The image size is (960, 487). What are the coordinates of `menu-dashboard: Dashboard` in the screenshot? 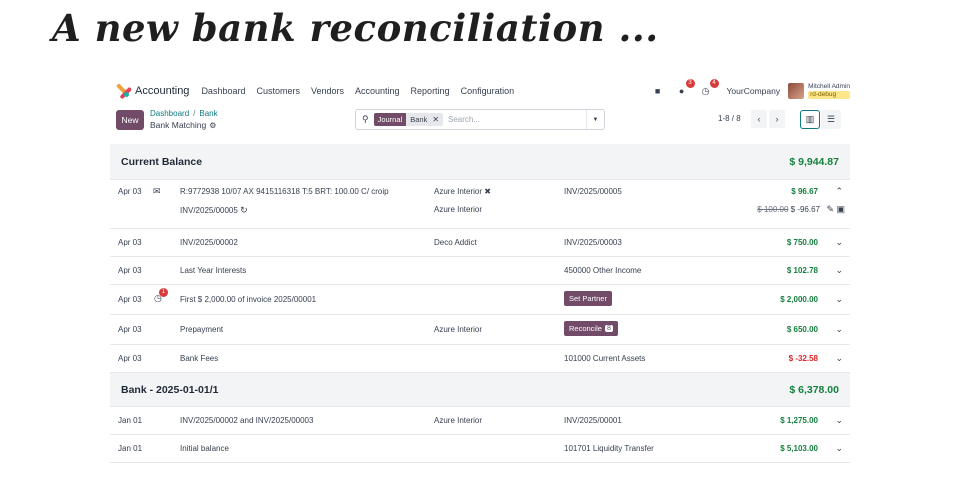 It's located at (223, 91).